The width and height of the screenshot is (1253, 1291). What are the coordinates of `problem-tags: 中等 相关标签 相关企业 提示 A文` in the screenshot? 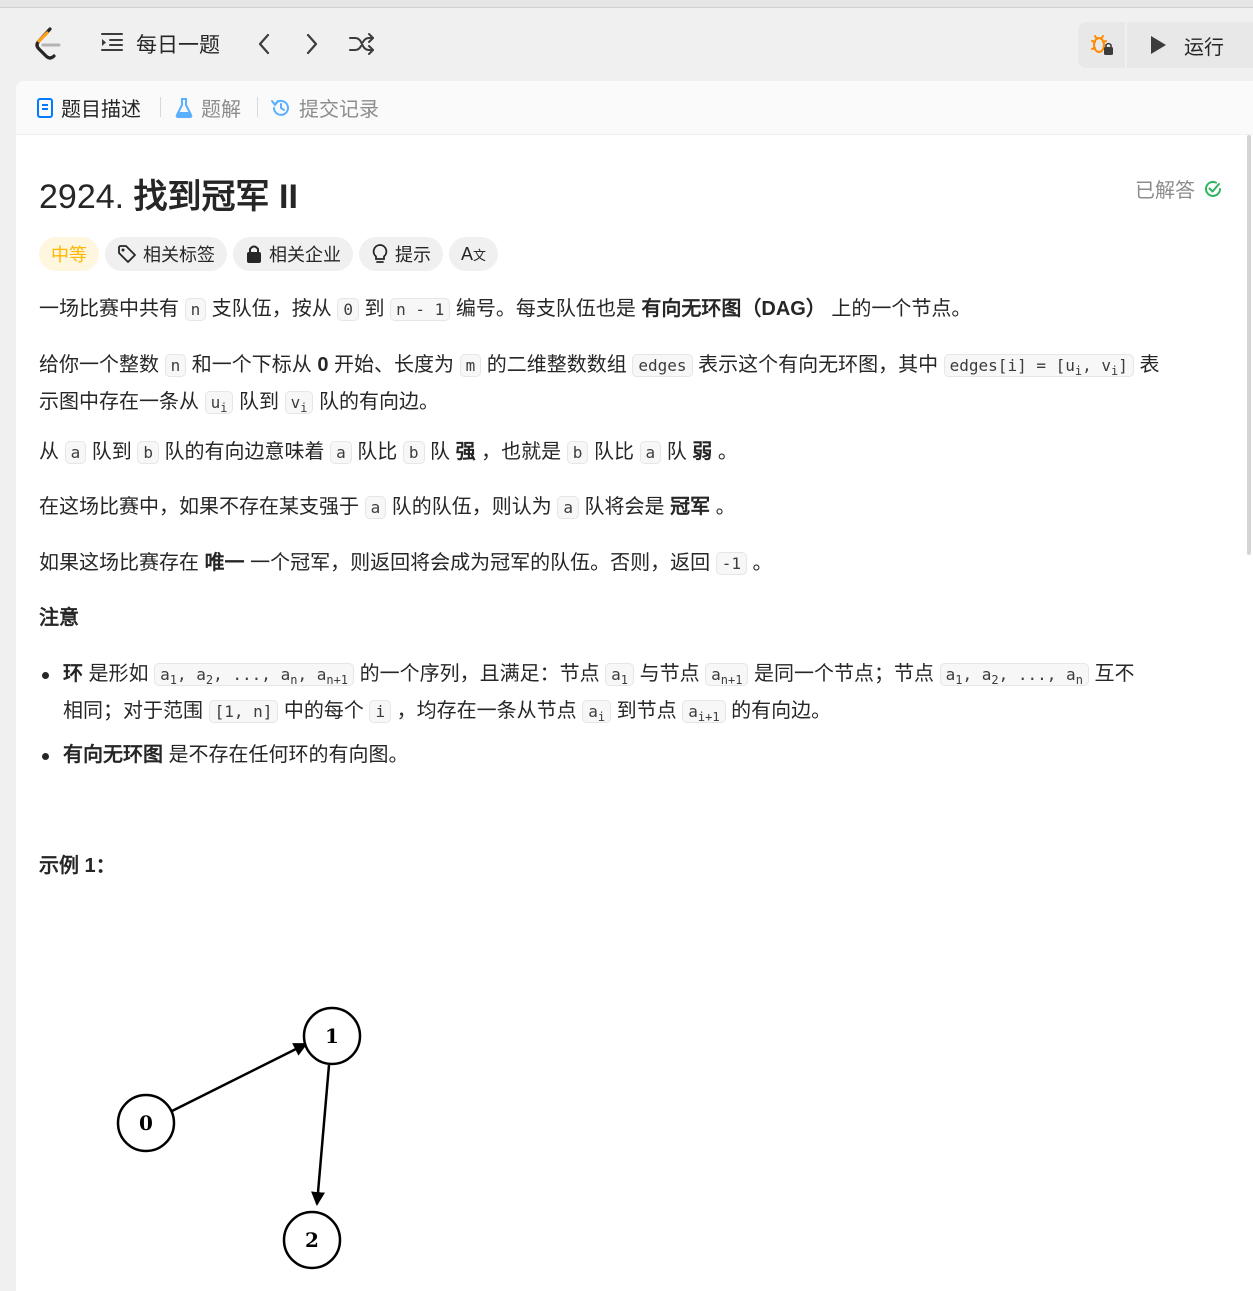 It's located at (269, 254).